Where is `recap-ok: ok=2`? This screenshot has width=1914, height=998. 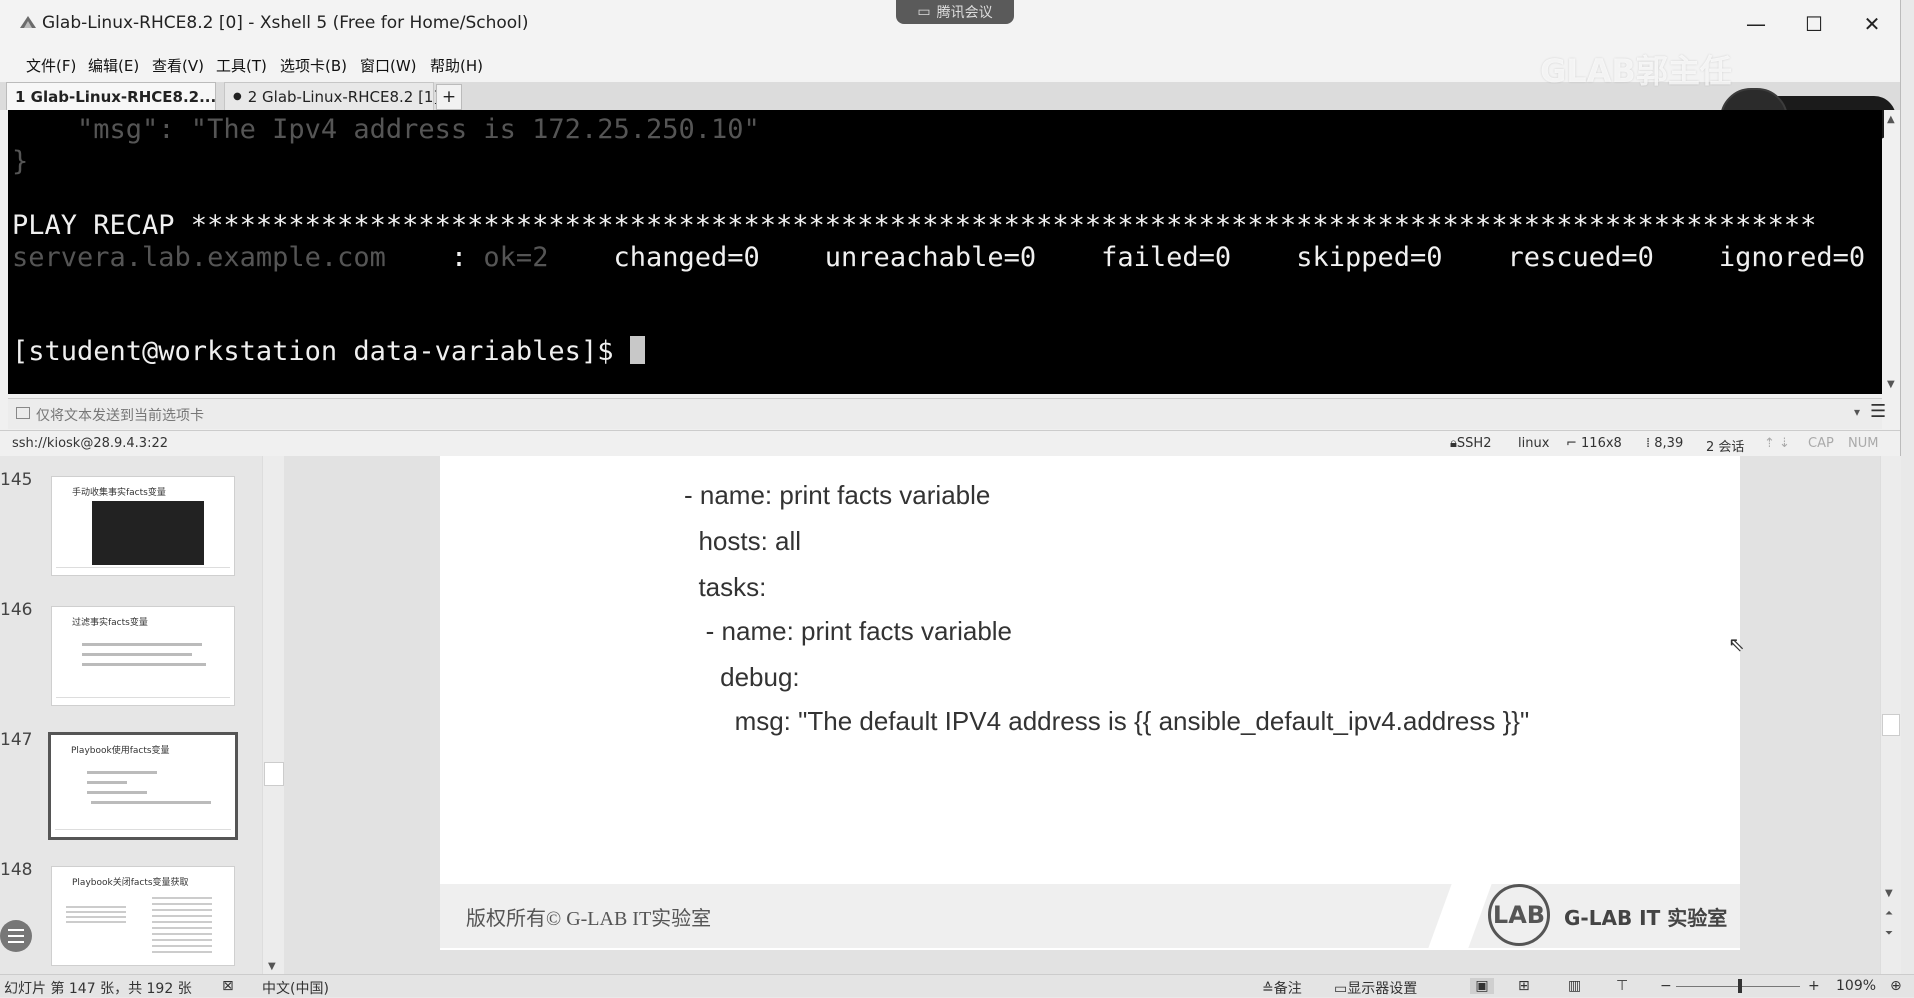
recap-ok: ok=2 is located at coordinates (516, 257).